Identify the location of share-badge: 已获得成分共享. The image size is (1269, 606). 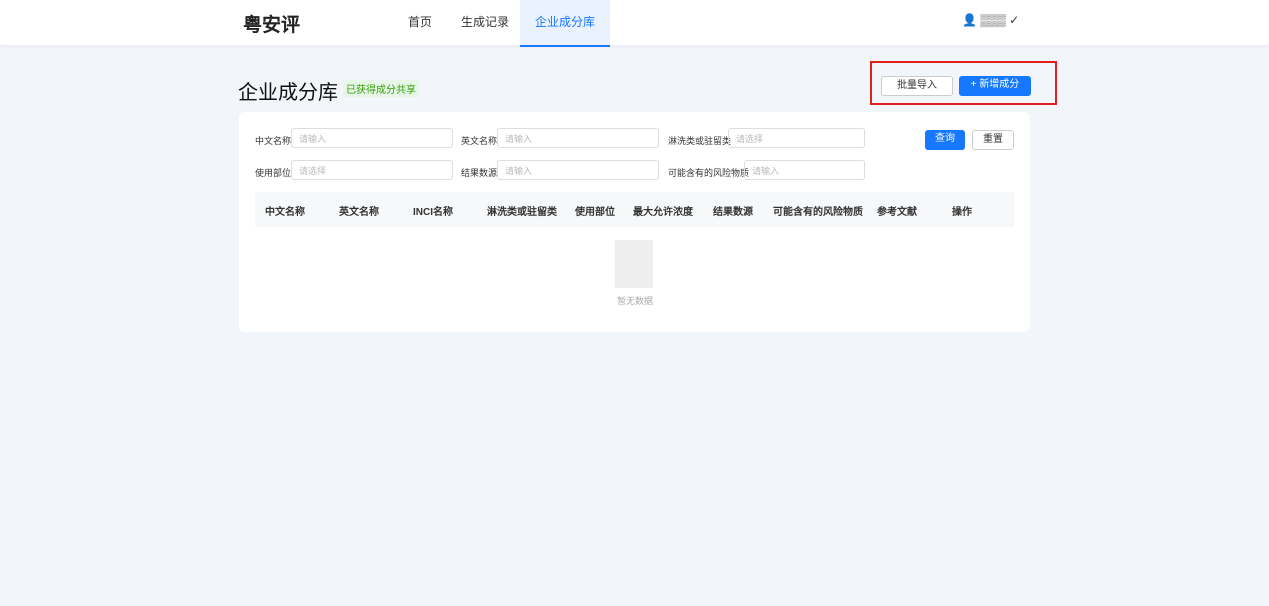
(381, 88).